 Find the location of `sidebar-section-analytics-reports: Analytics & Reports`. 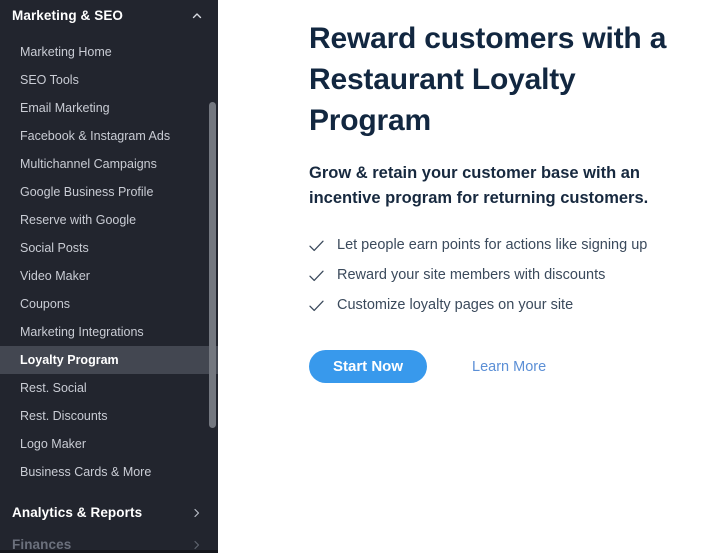

sidebar-section-analytics-reports: Analytics & Reports is located at coordinates (109, 512).